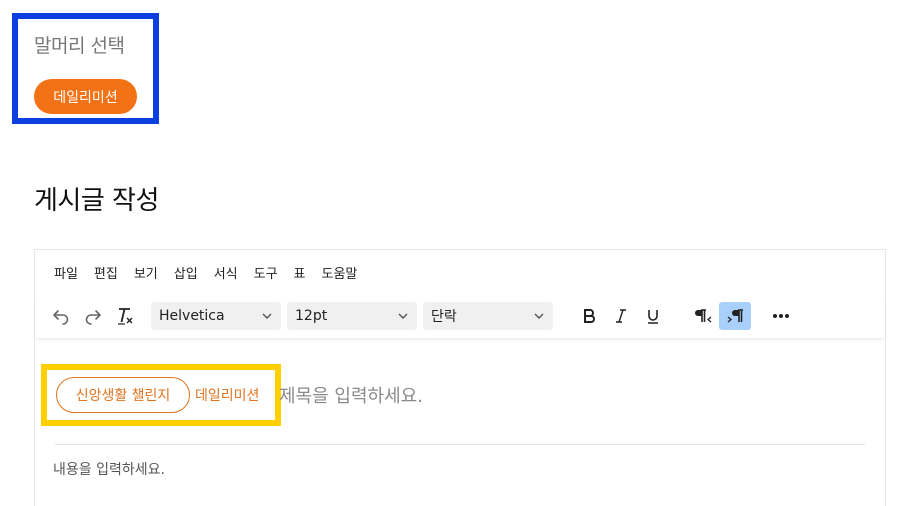 This screenshot has height=506, width=922. Describe the element at coordinates (311, 316) in the screenshot. I see `font-size-value: 12pt` at that location.